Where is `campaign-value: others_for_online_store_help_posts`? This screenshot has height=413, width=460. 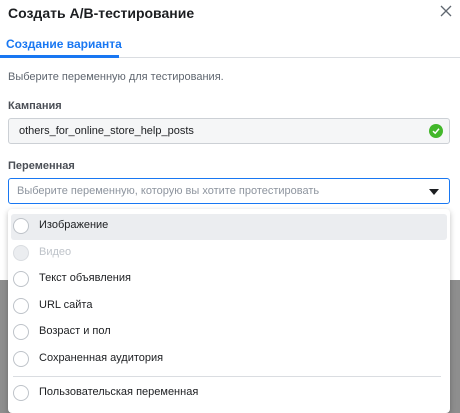
campaign-value: others_for_online_store_help_posts is located at coordinates (106, 131).